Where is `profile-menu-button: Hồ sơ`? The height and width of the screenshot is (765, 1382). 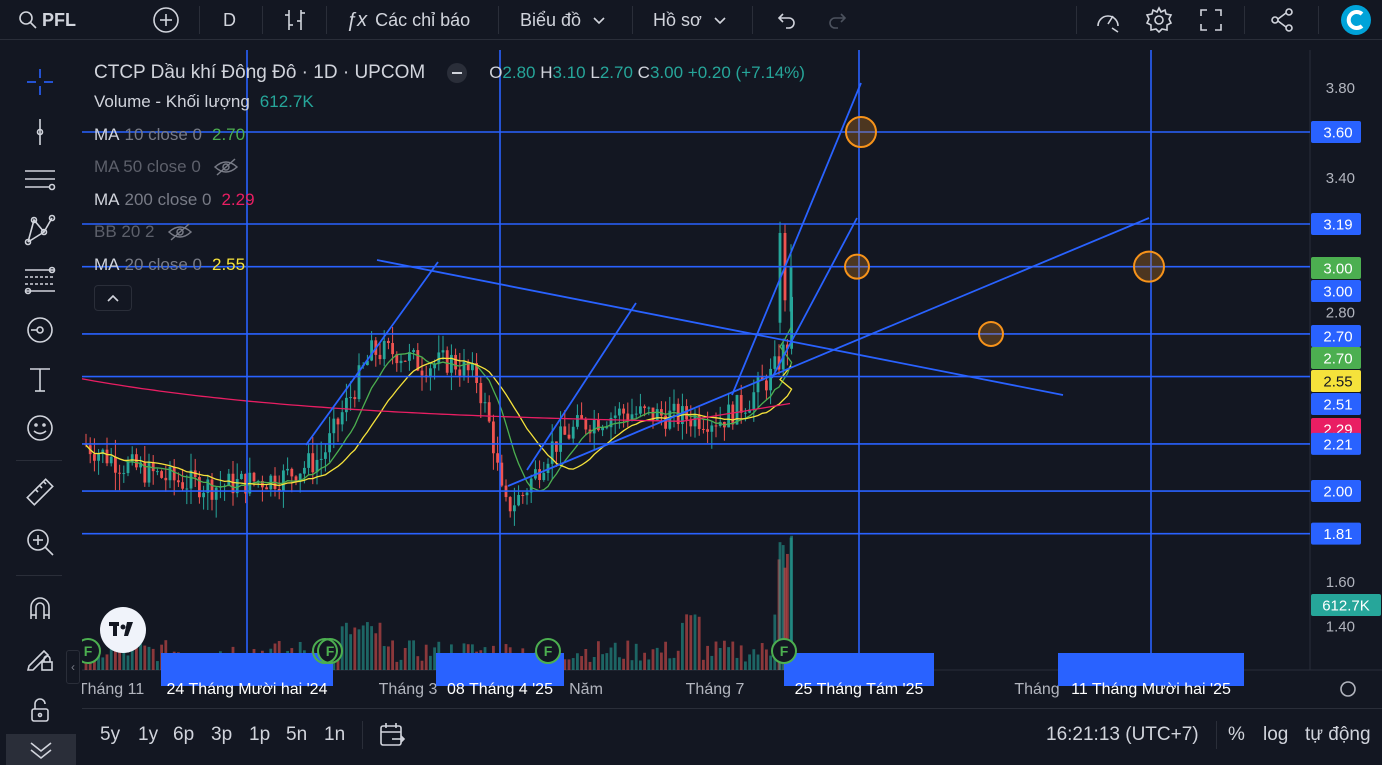
profile-menu-button: Hồ sơ is located at coordinates (690, 20).